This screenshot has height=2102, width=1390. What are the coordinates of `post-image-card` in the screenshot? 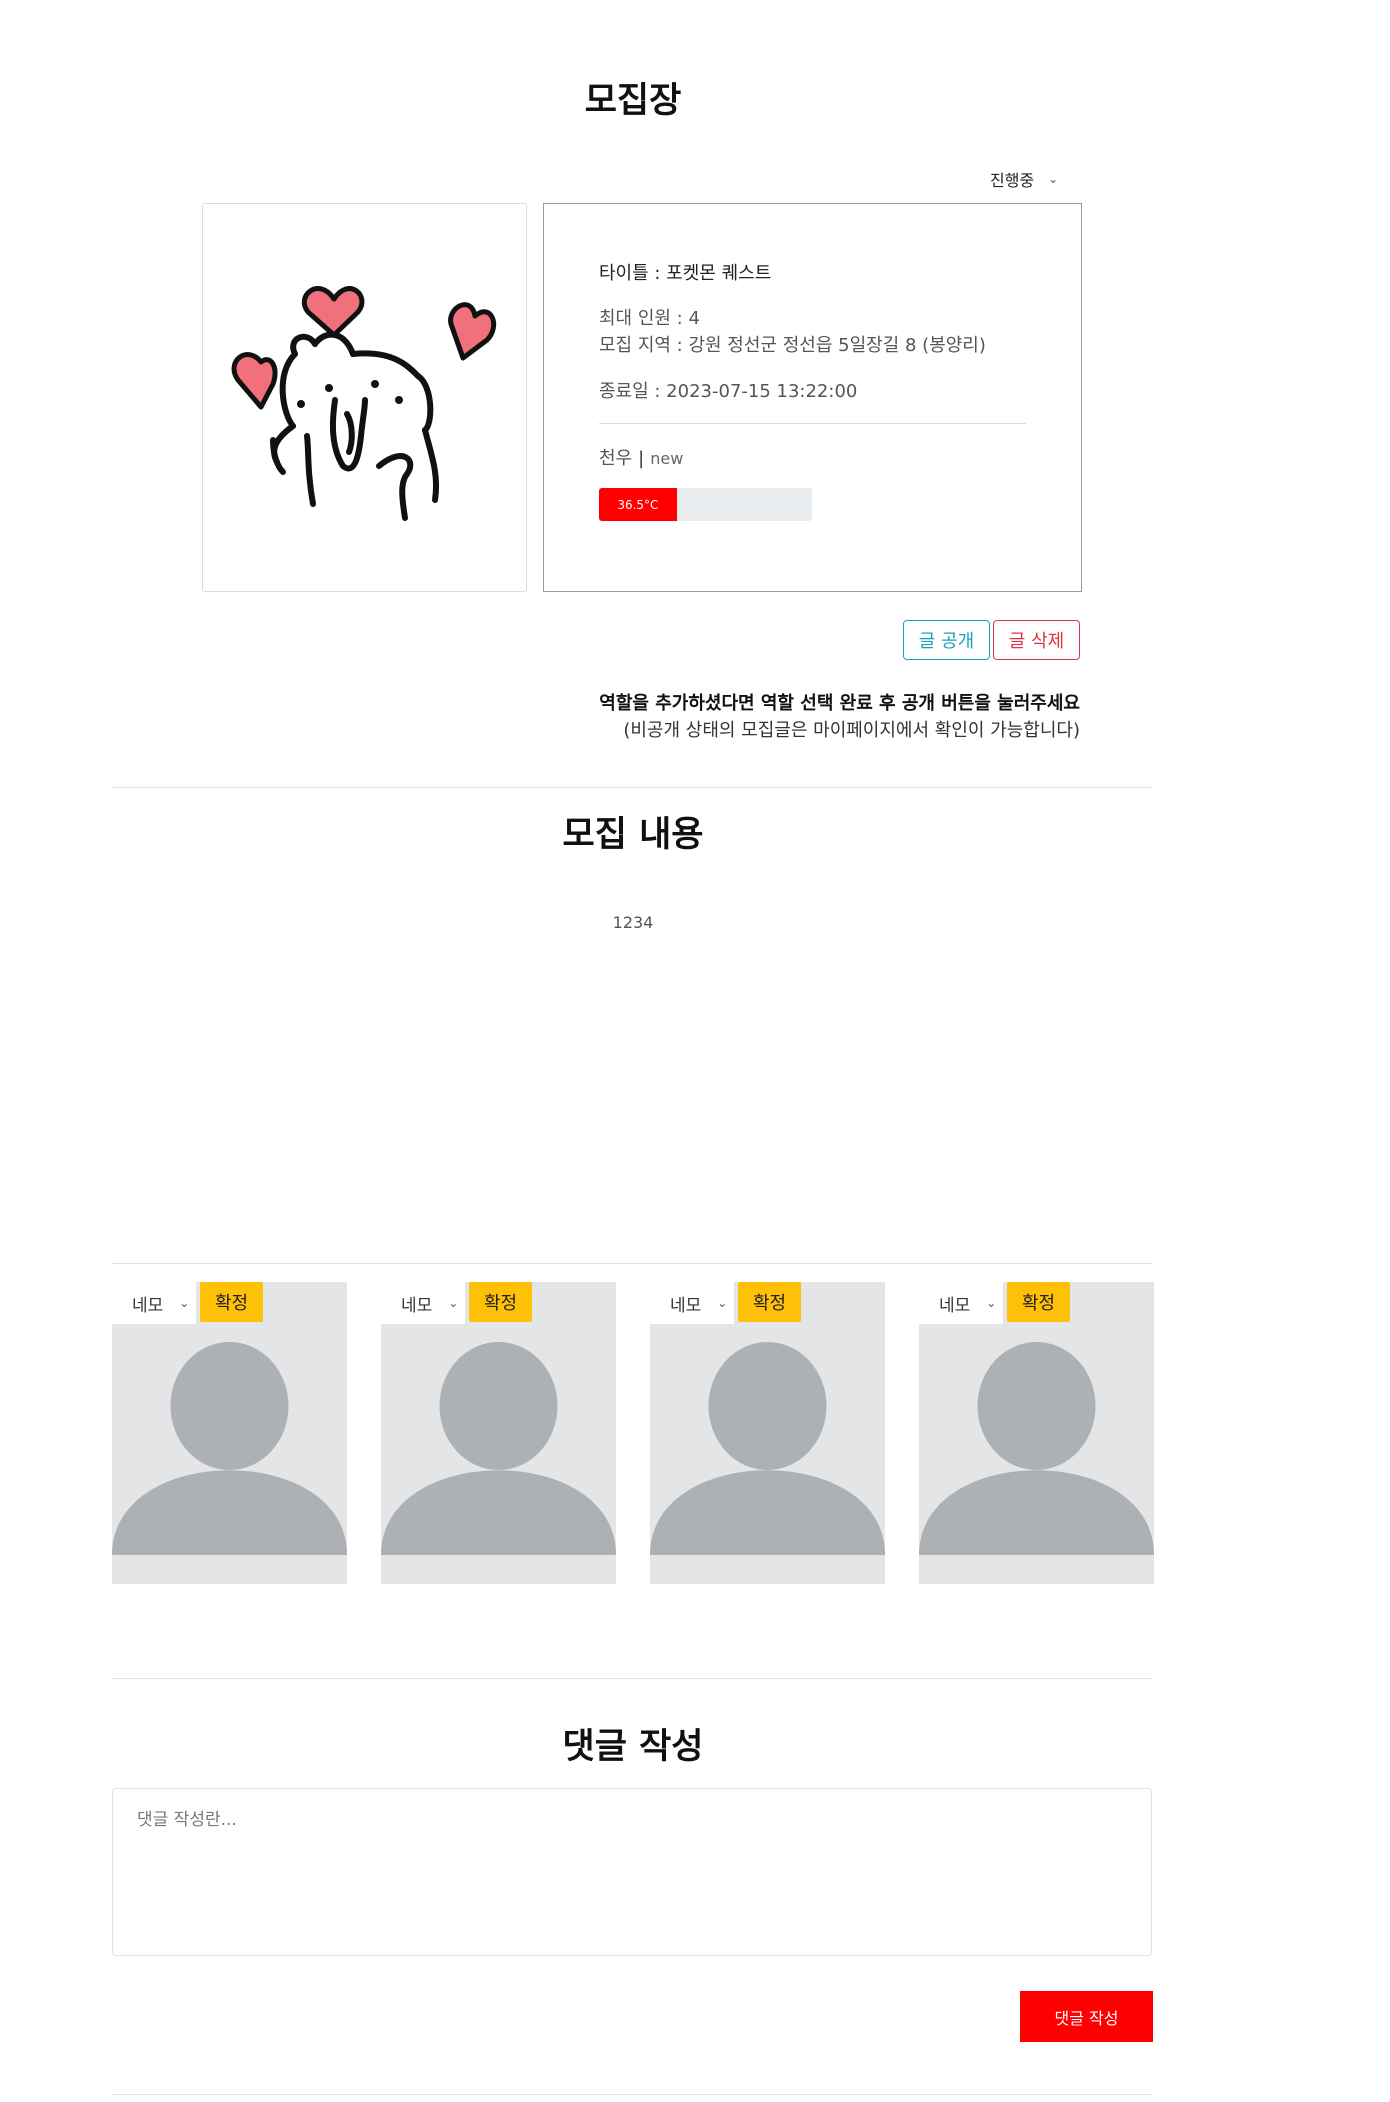 It's located at (364, 397).